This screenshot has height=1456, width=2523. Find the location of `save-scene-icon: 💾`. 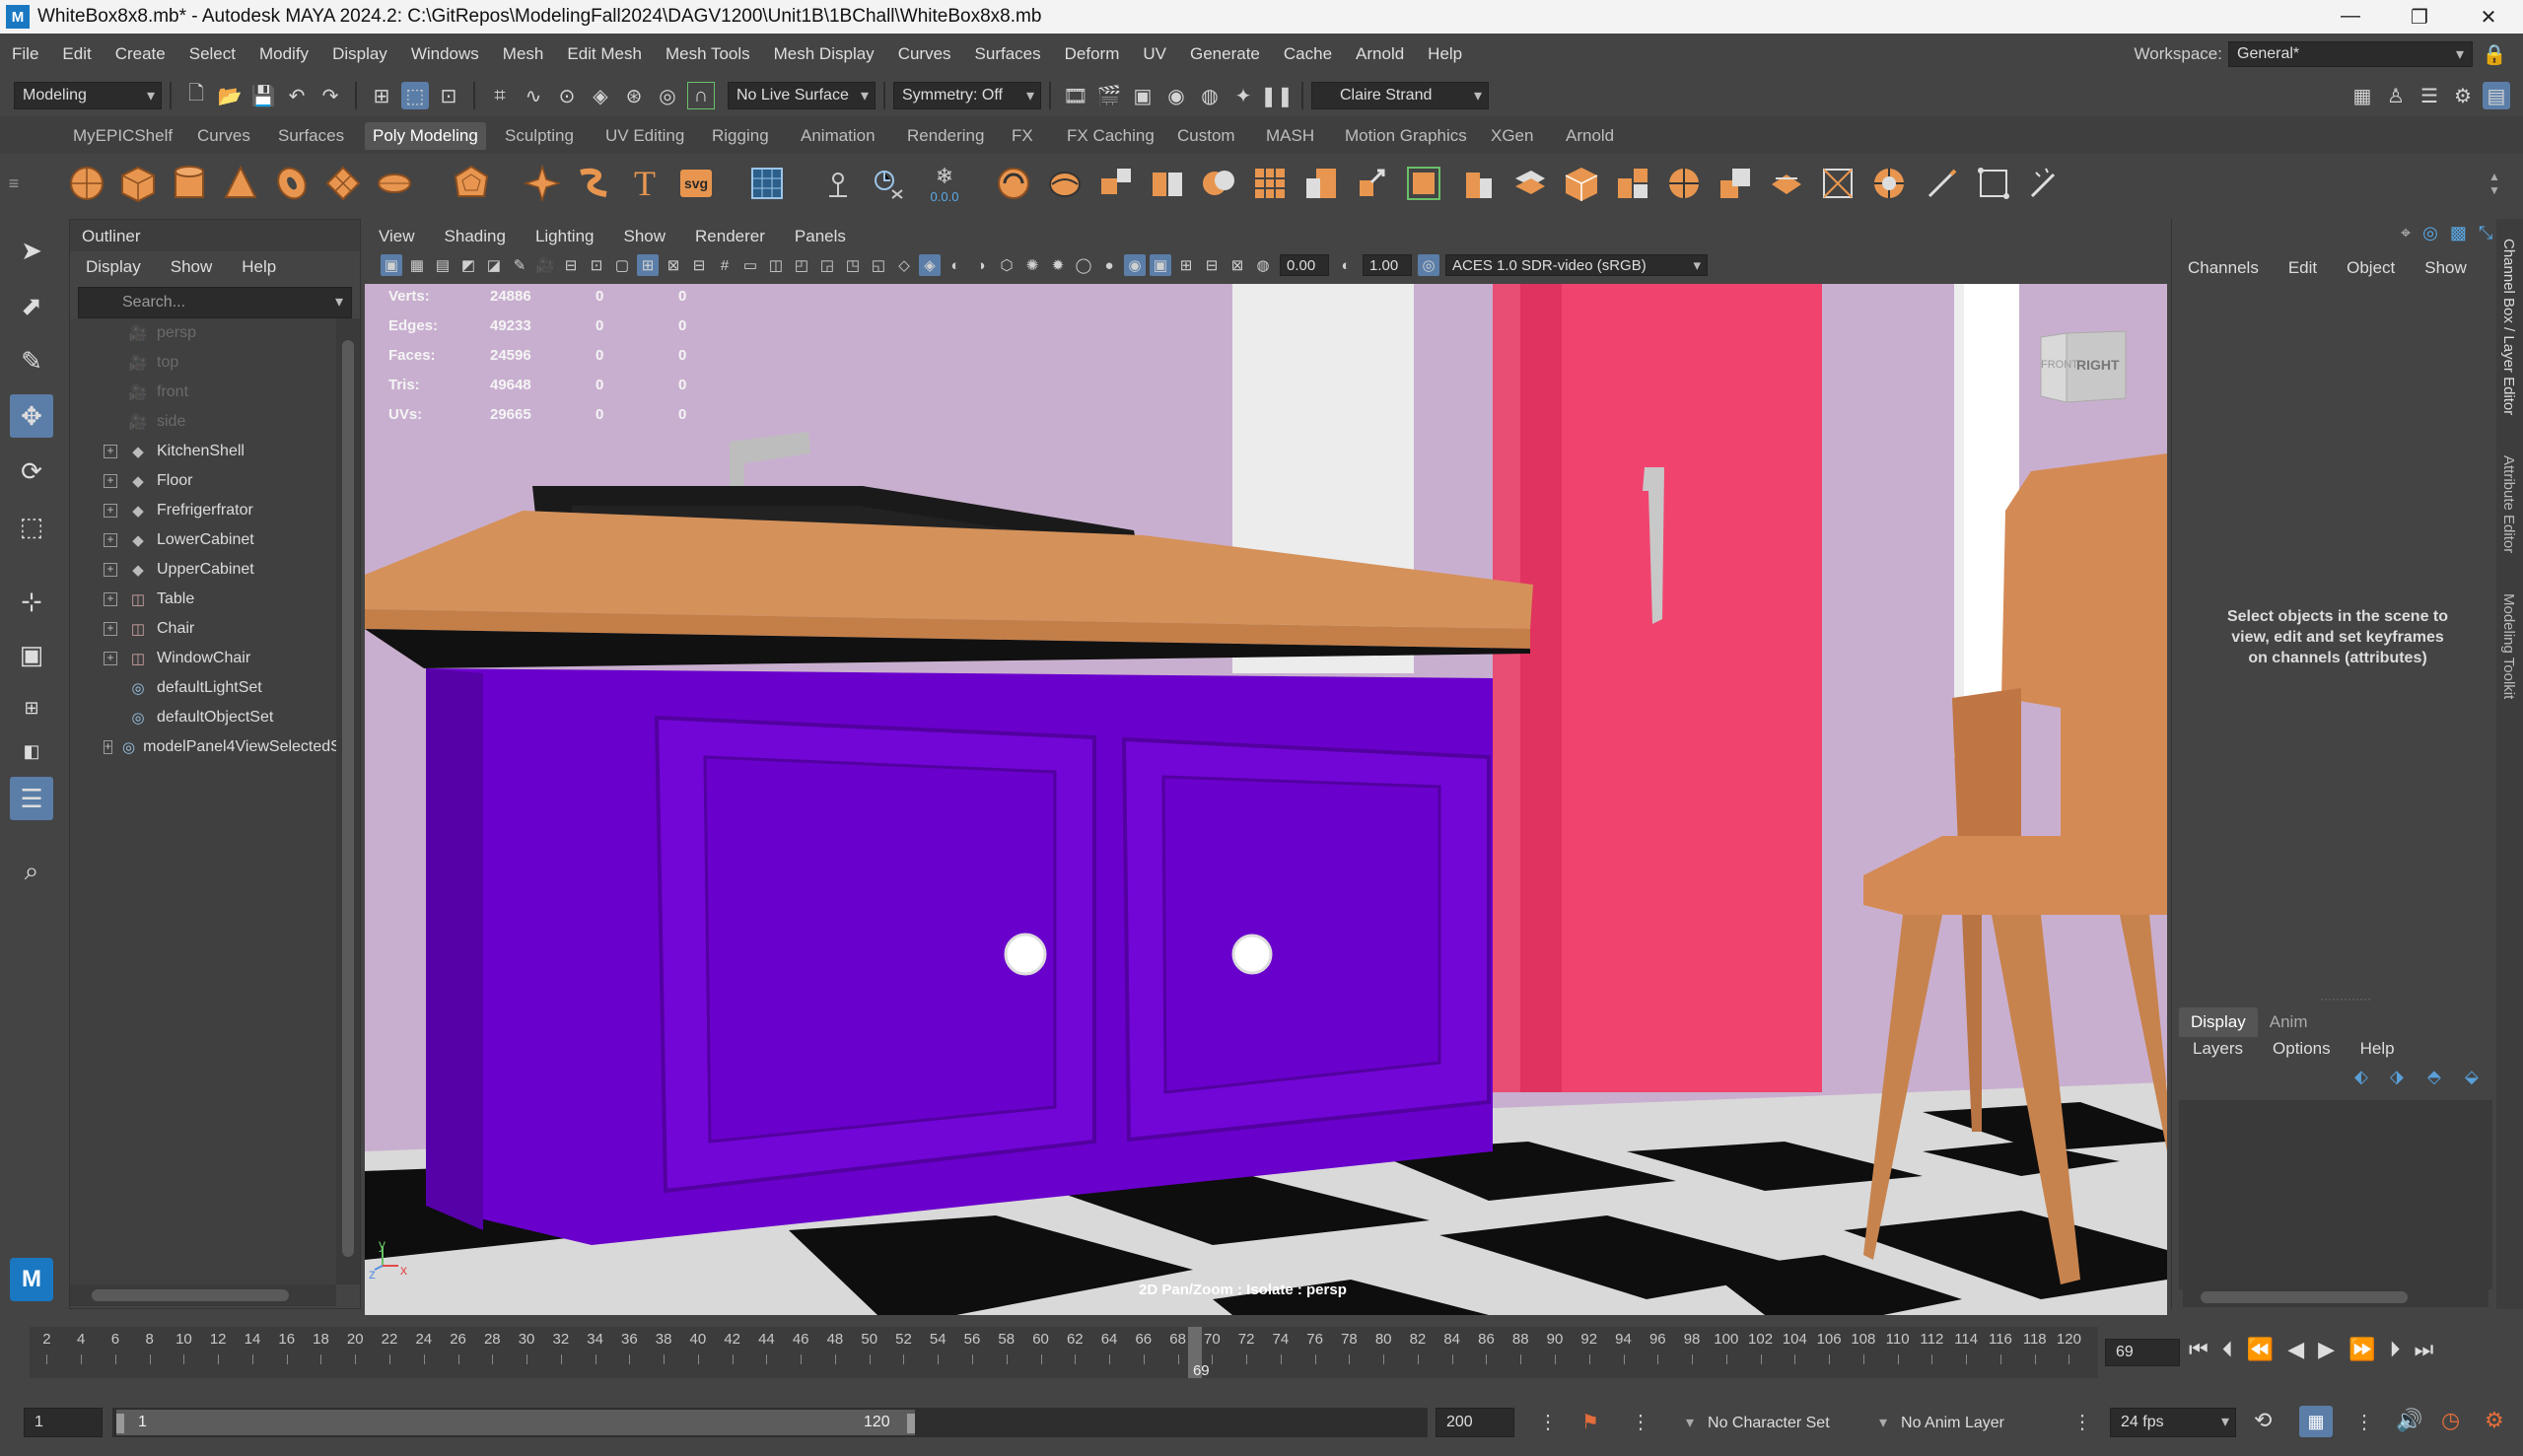

save-scene-icon: 💾 is located at coordinates (263, 95).